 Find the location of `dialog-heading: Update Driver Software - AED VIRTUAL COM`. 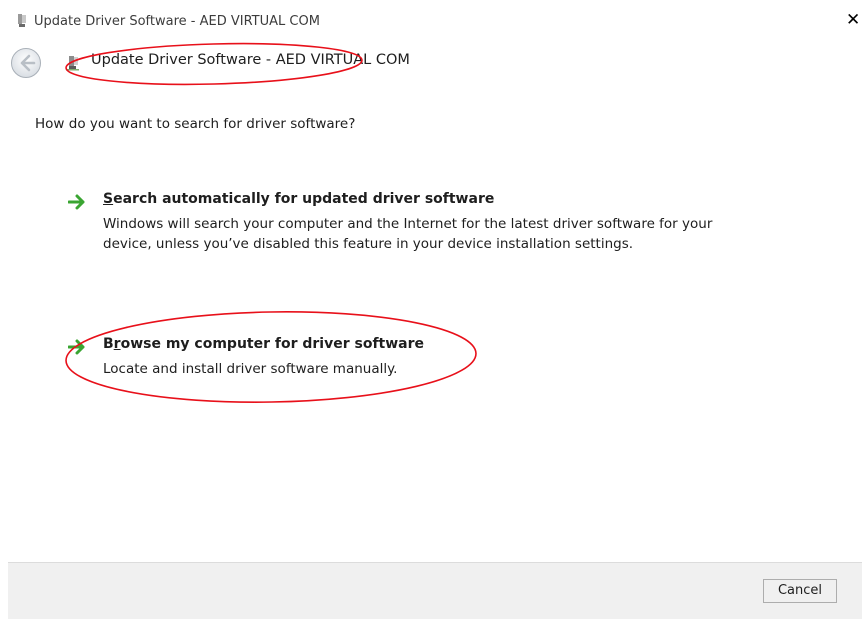

dialog-heading: Update Driver Software - AED VIRTUAL COM is located at coordinates (250, 60).